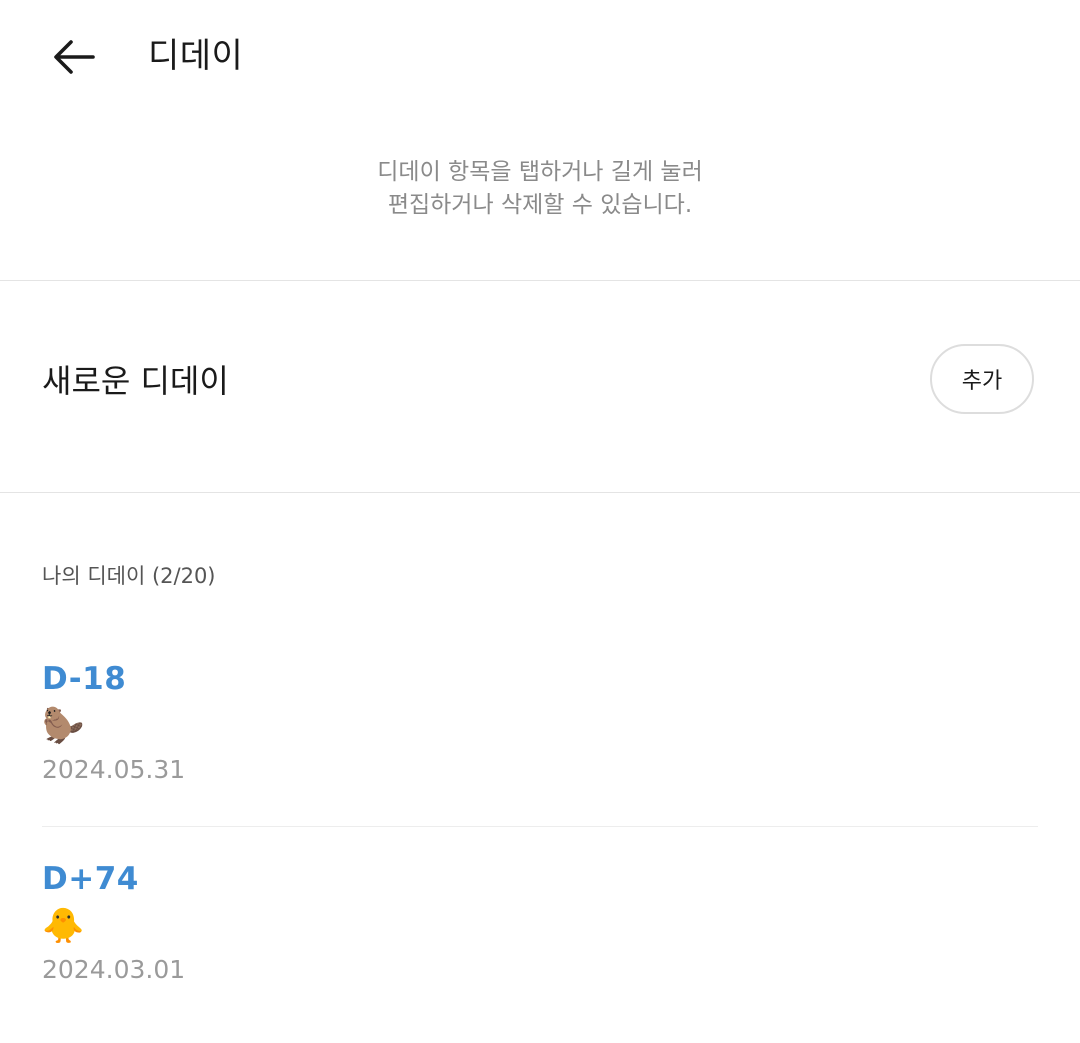 The image size is (1080, 1043). Describe the element at coordinates (129, 576) in the screenshot. I see `my-dday-section-label: 나의 디데이 (2/20)` at that location.